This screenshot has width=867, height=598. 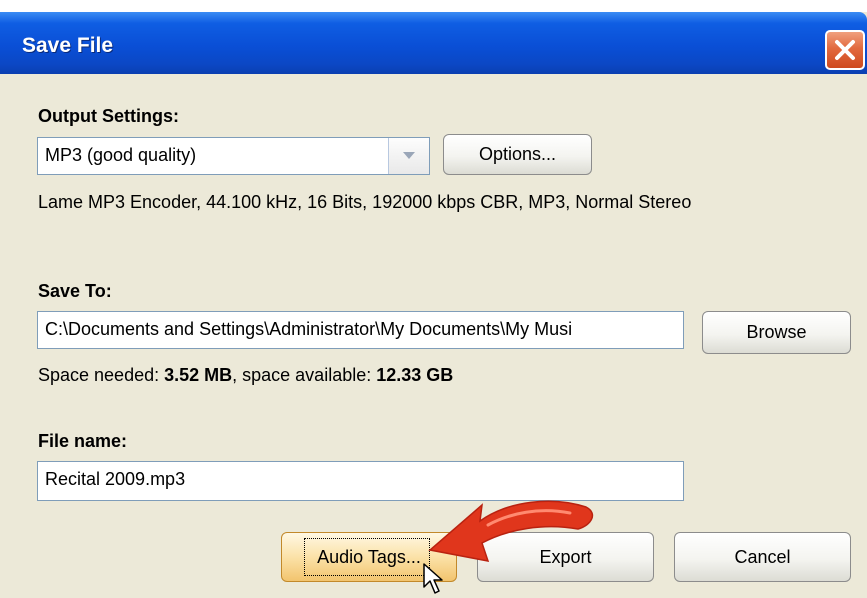 What do you see at coordinates (68, 45) in the screenshot?
I see `window-title: Save File` at bounding box center [68, 45].